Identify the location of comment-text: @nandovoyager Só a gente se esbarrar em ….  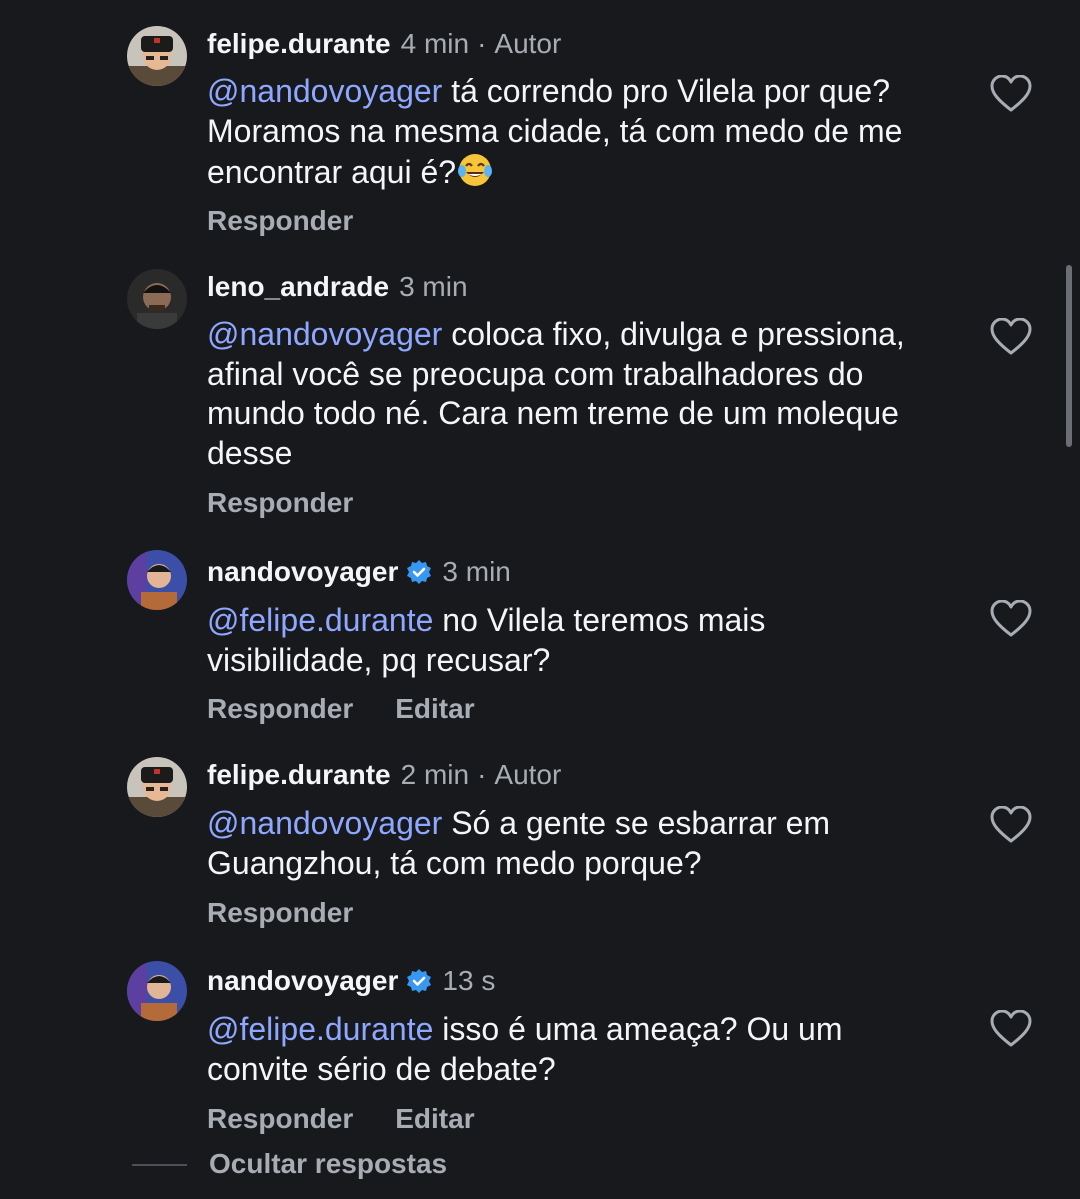
(567, 843).